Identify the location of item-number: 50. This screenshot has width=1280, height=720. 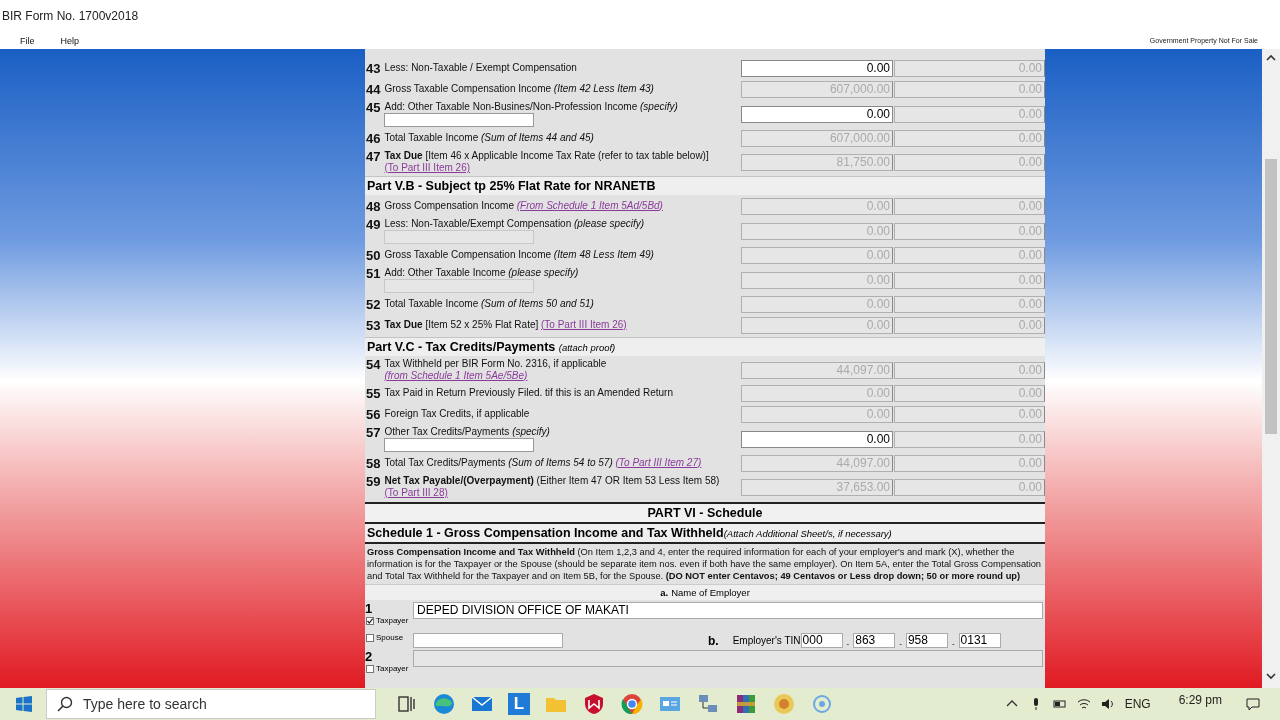
(373, 255).